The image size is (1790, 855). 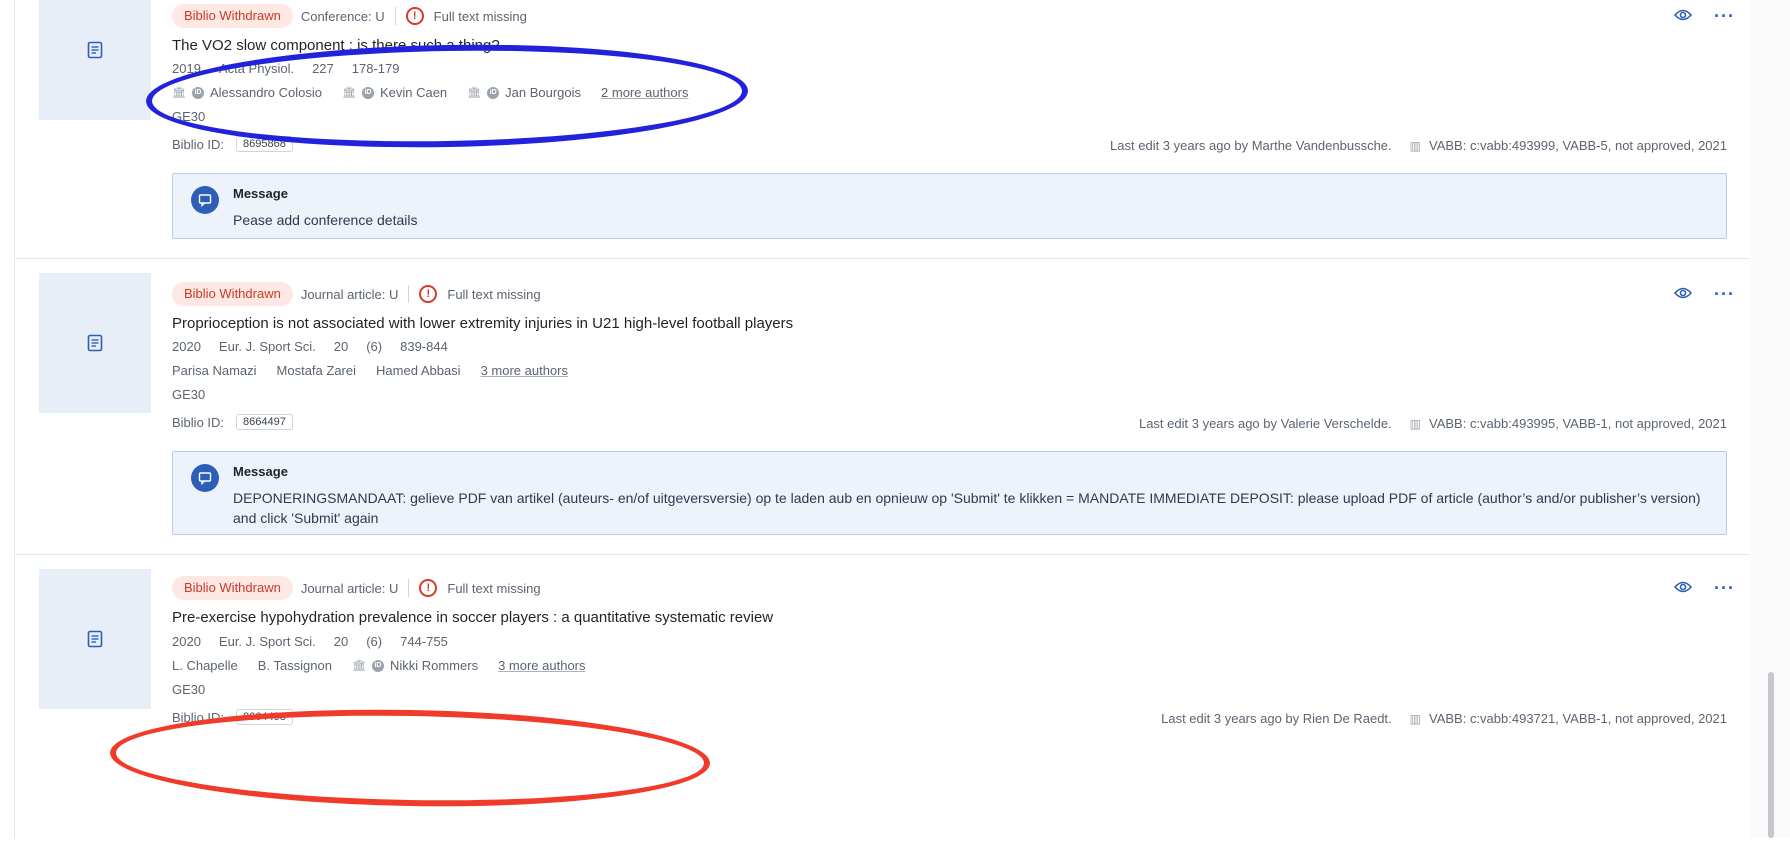 What do you see at coordinates (394, 92) in the screenshot?
I see `author: 🏛 iD Kevin Caen` at bounding box center [394, 92].